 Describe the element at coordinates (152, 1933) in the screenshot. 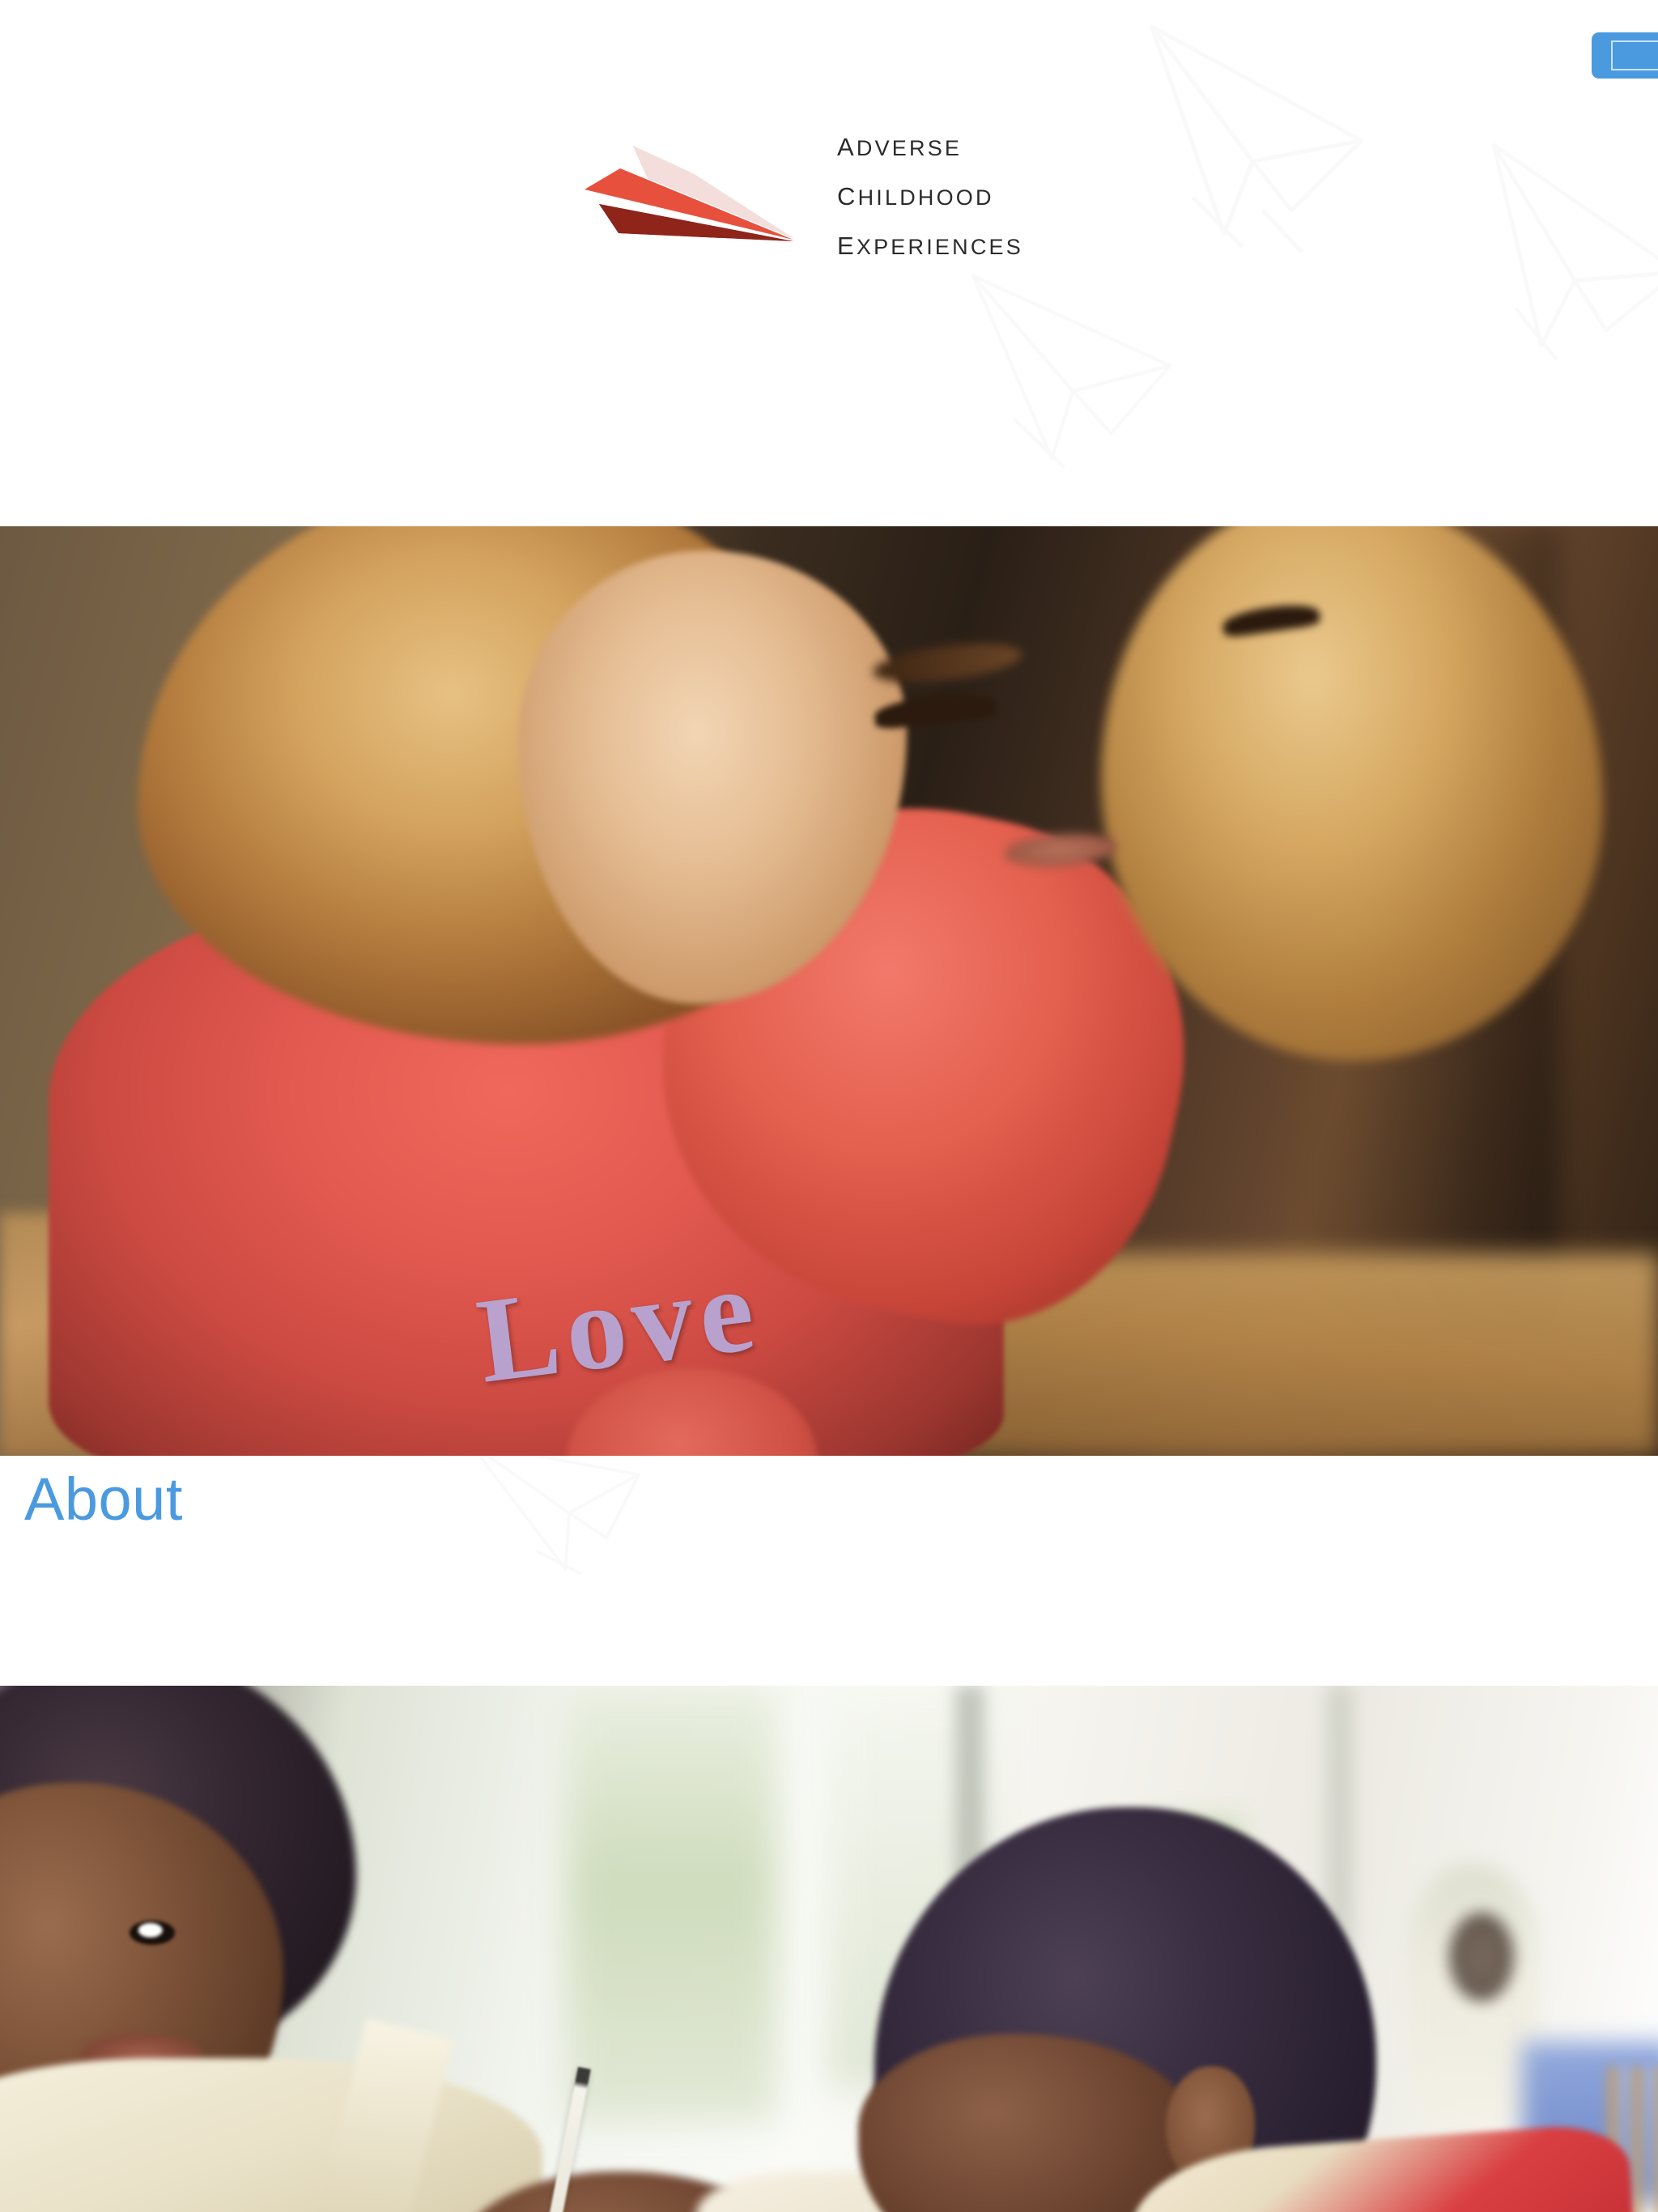

I see `girl-eye` at that location.